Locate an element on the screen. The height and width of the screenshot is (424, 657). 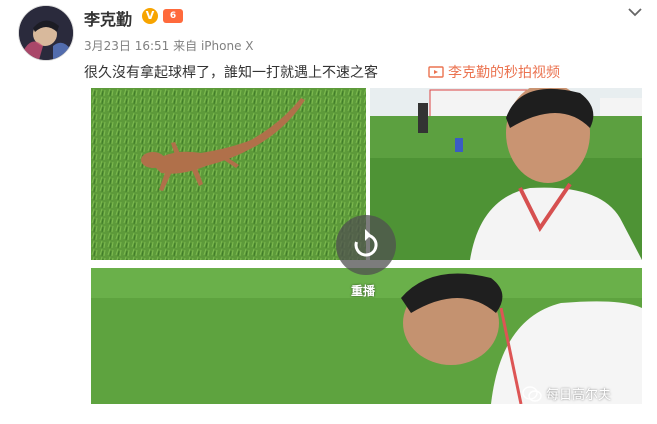
post-text: 很久沒有拿起球桿了，誰知一打就遇上不速之客 is located at coordinates (231, 73).